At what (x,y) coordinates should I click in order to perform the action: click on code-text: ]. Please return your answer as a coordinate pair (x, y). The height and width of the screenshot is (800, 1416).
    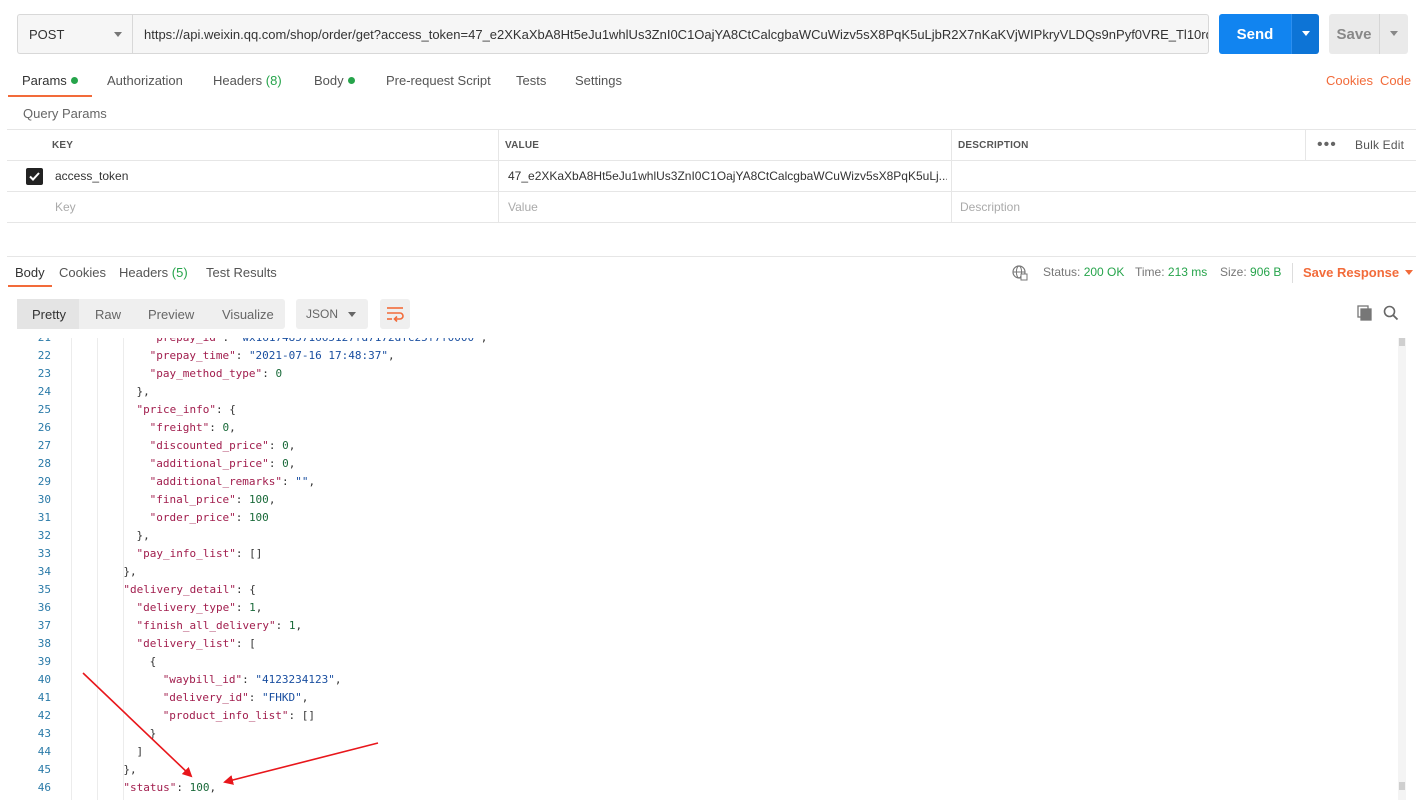
    Looking at the image, I should click on (140, 751).